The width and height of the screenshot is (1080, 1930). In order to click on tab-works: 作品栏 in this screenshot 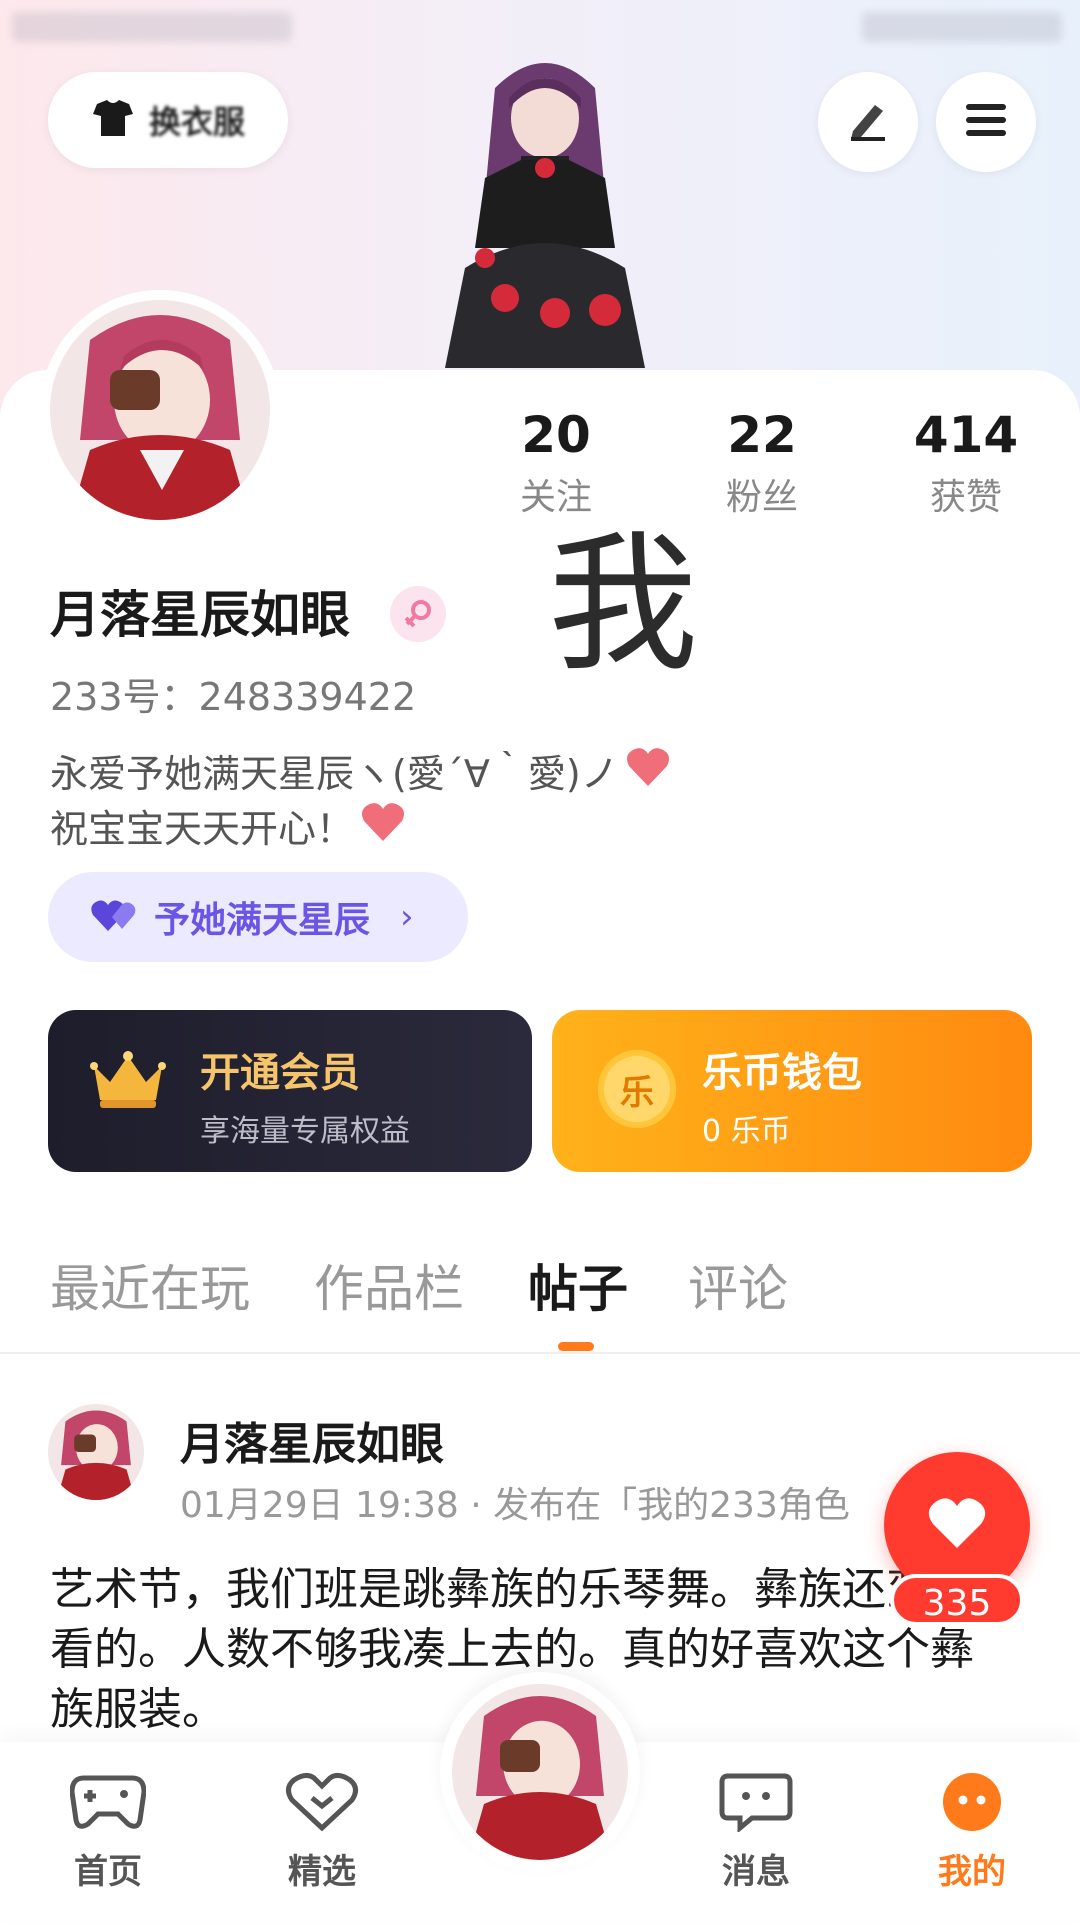, I will do `click(389, 1289)`.